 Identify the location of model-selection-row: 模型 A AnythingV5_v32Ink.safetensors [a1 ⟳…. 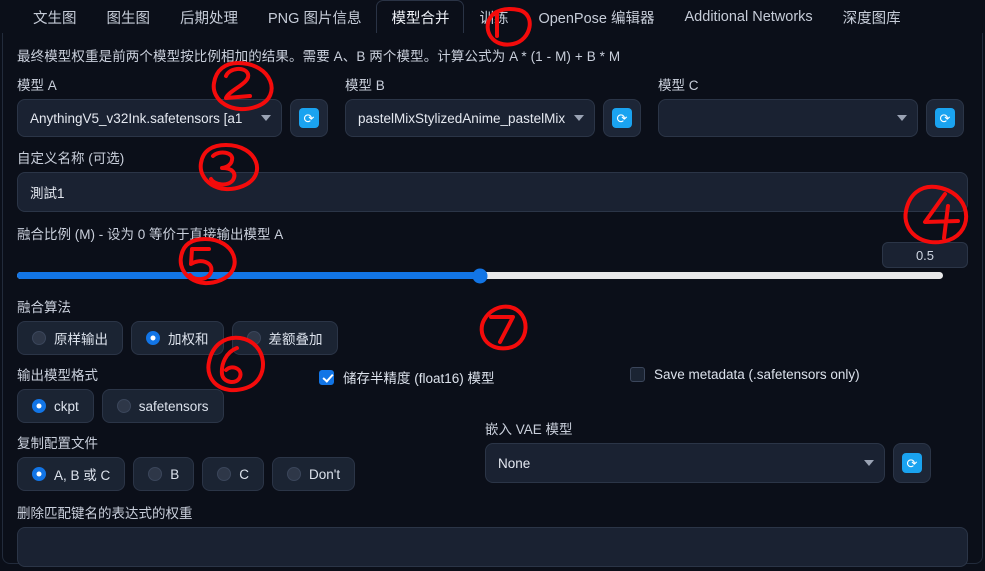
(492, 105).